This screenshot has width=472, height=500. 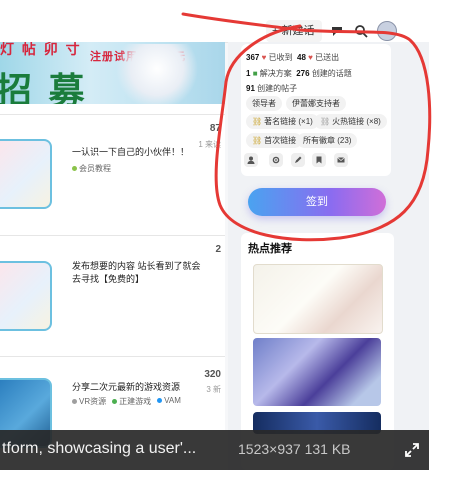 What do you see at coordinates (276, 160) in the screenshot?
I see `gear-icon` at bounding box center [276, 160].